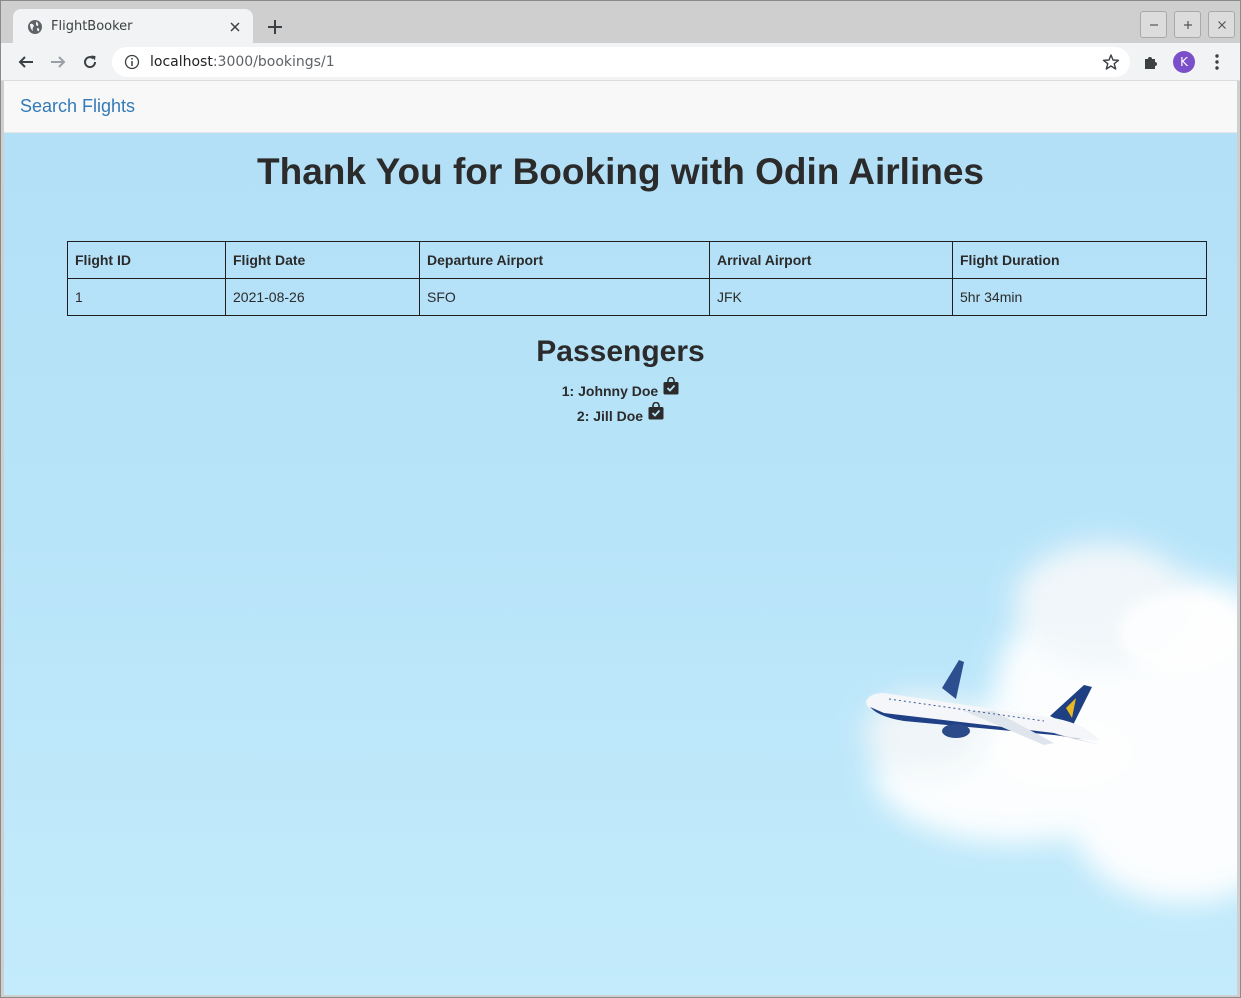  I want to click on page-title: Thank You for Booking with Odin Airlines, so click(620, 171).